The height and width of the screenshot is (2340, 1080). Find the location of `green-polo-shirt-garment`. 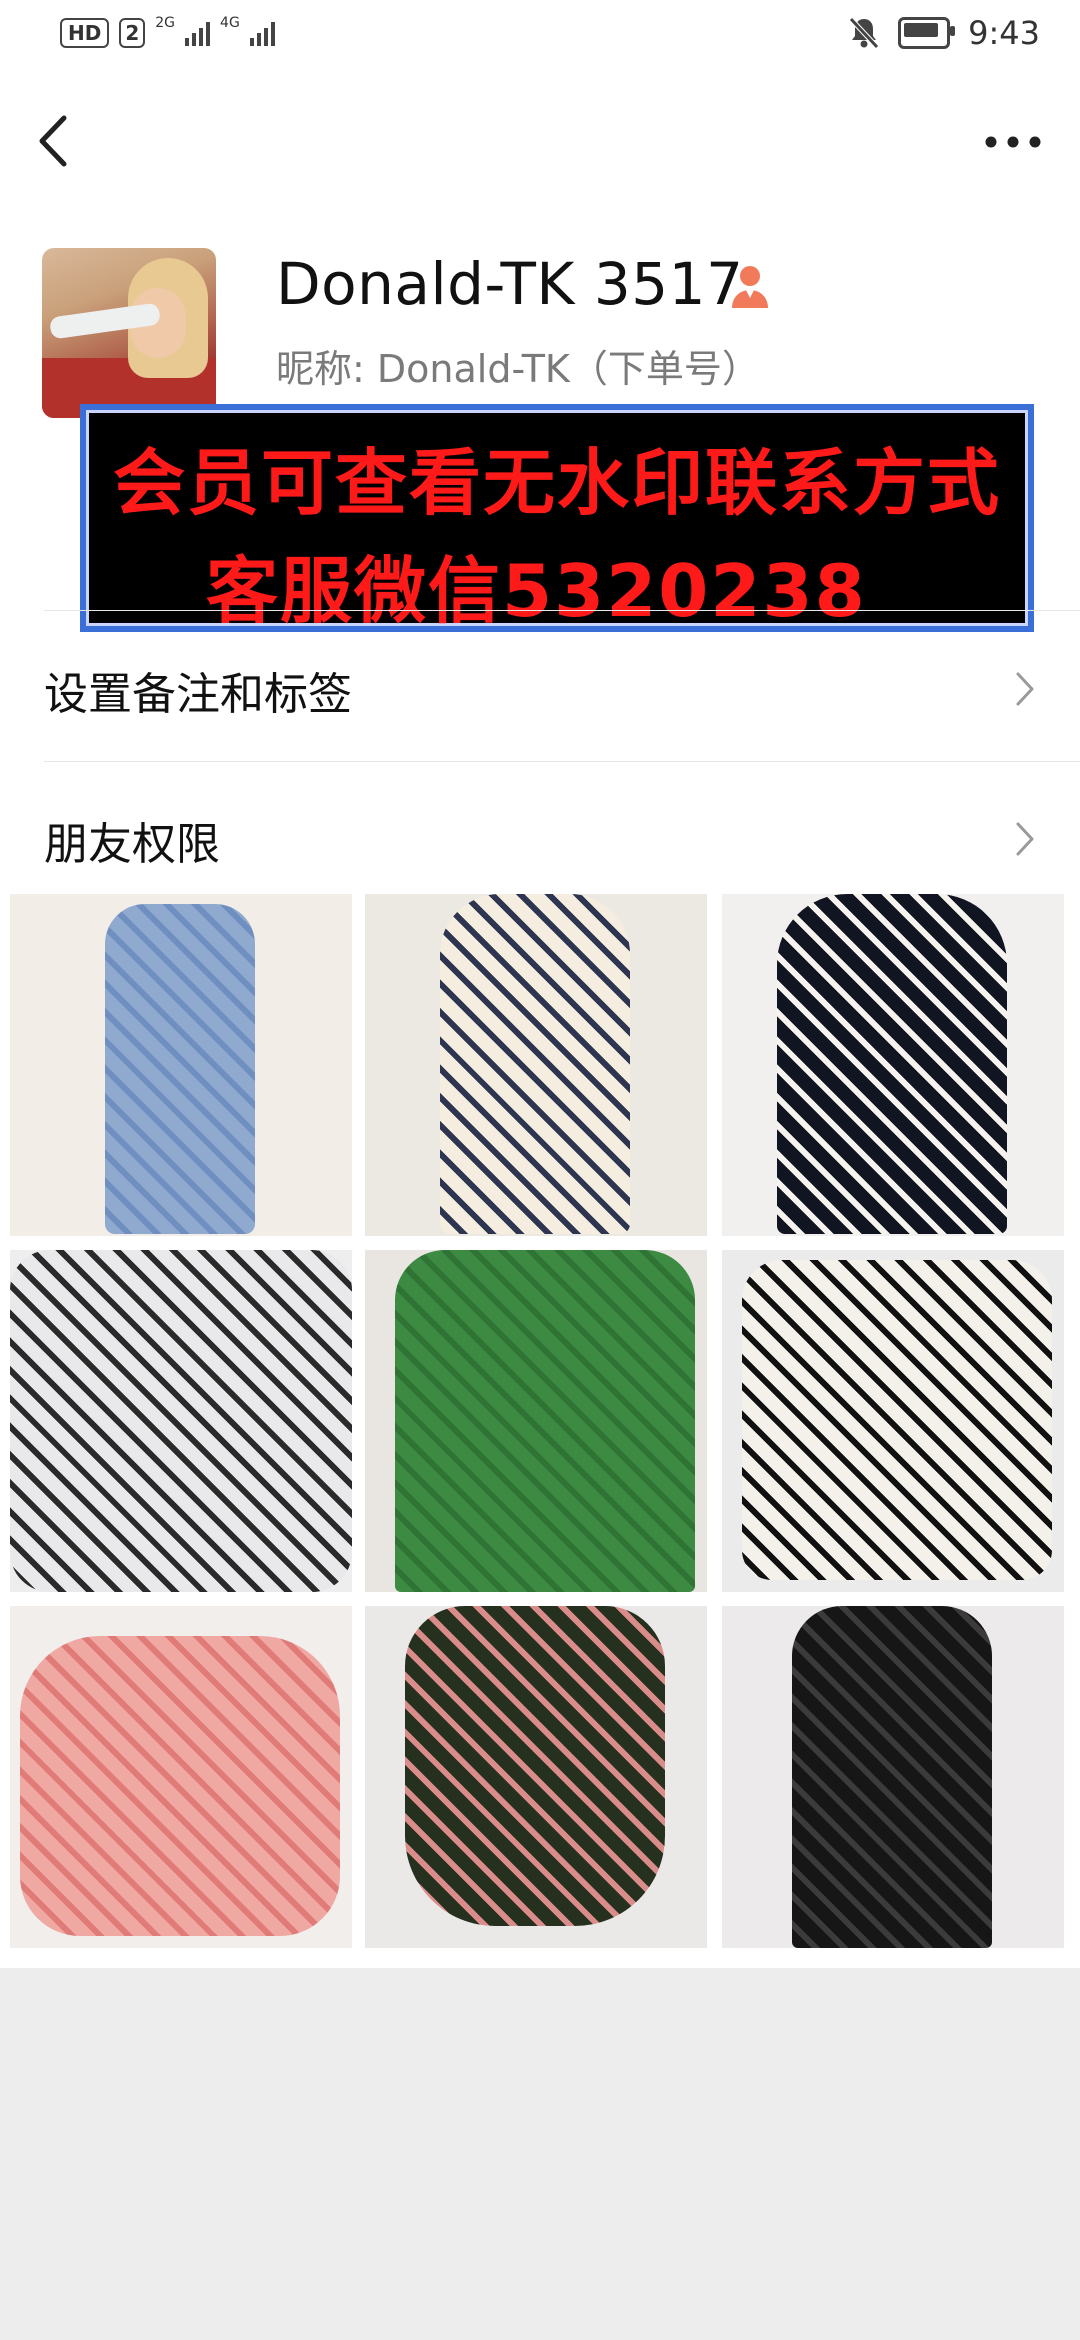

green-polo-shirt-garment is located at coordinates (545, 1421).